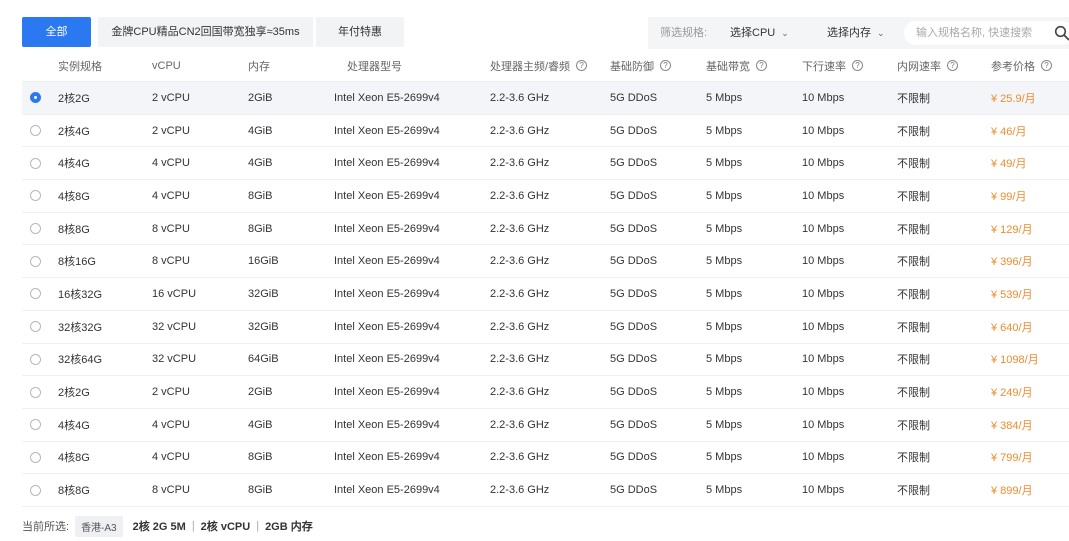  What do you see at coordinates (77, 262) in the screenshot?
I see `cell-instance-spec: 8核16G` at bounding box center [77, 262].